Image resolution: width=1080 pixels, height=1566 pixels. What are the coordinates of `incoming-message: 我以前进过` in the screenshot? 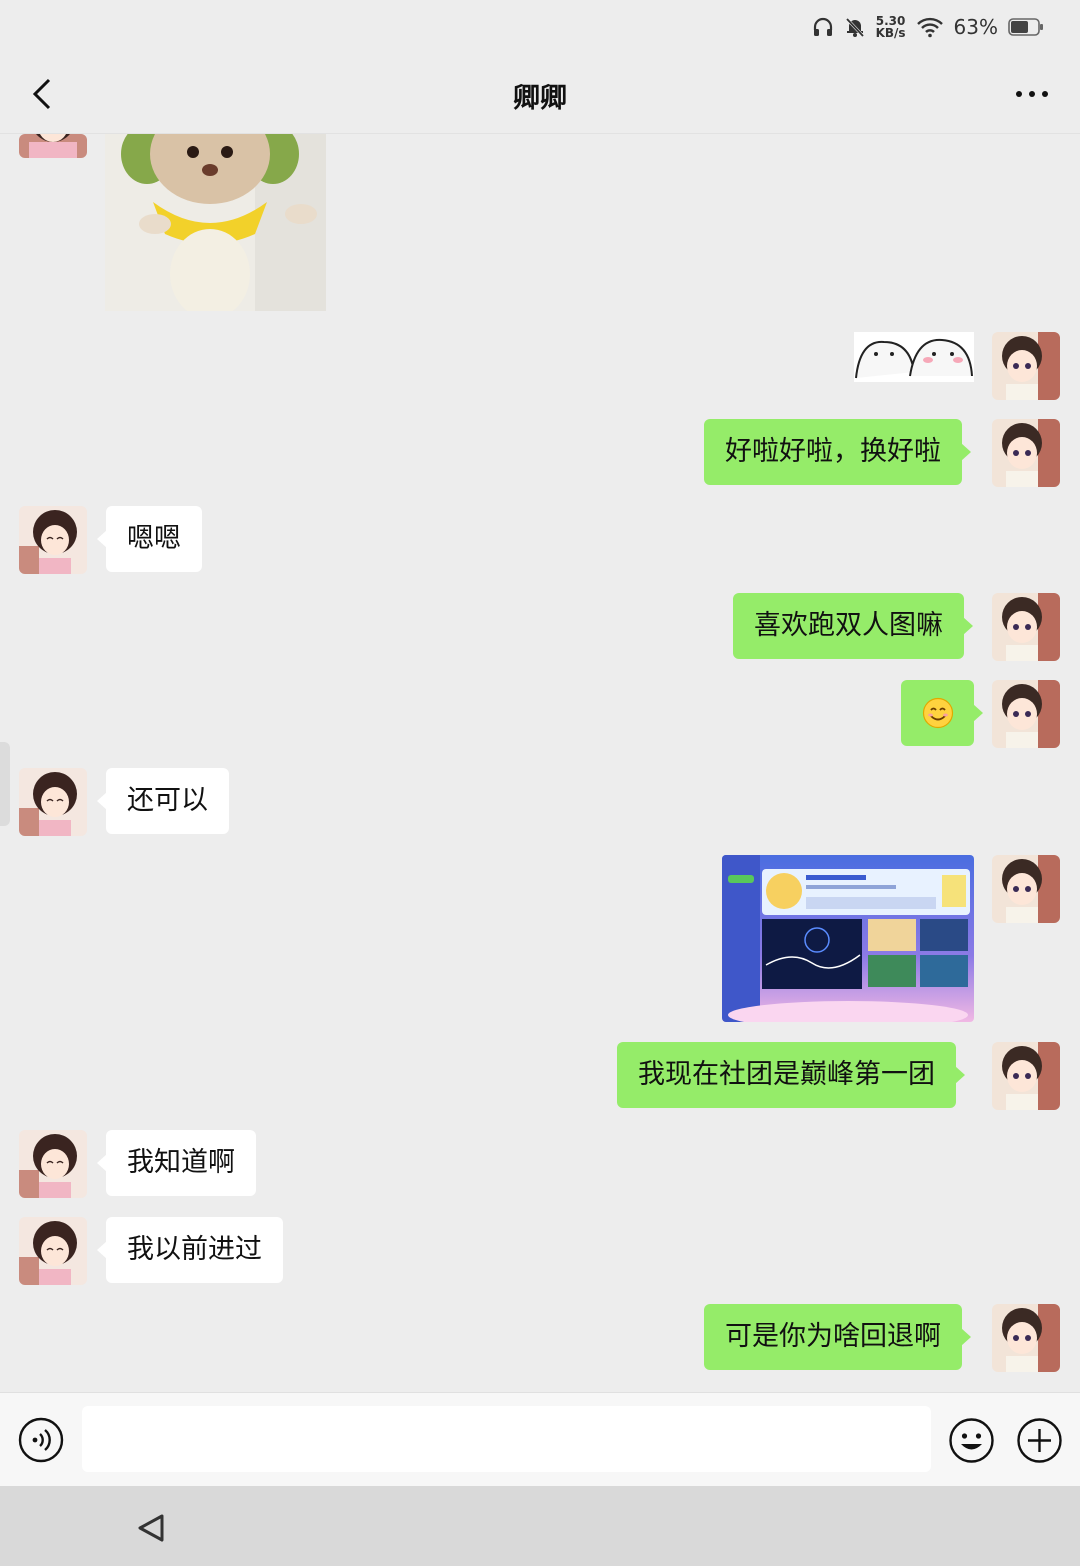 It's located at (190, 1250).